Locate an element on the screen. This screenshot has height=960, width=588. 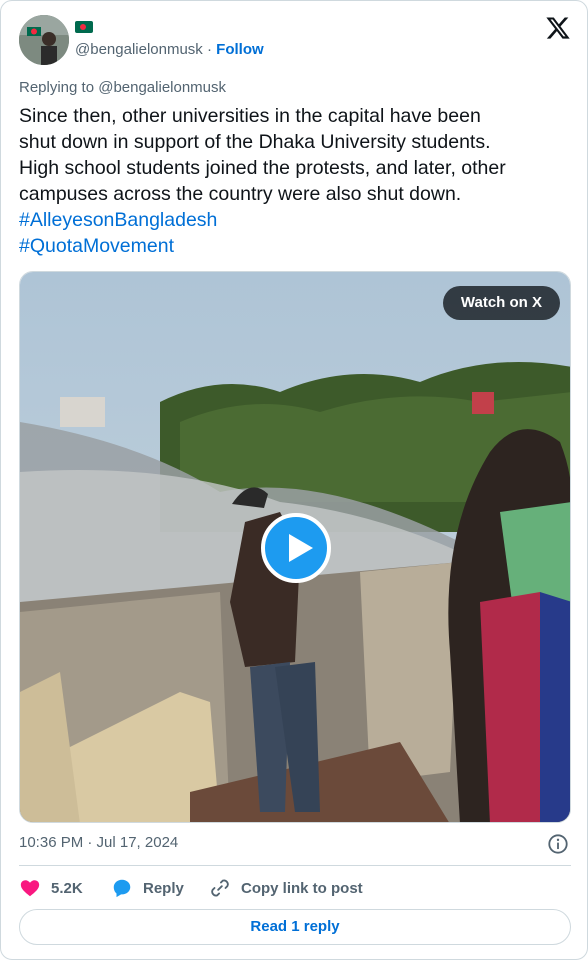
reply-button: Reply is located at coordinates (147, 888).